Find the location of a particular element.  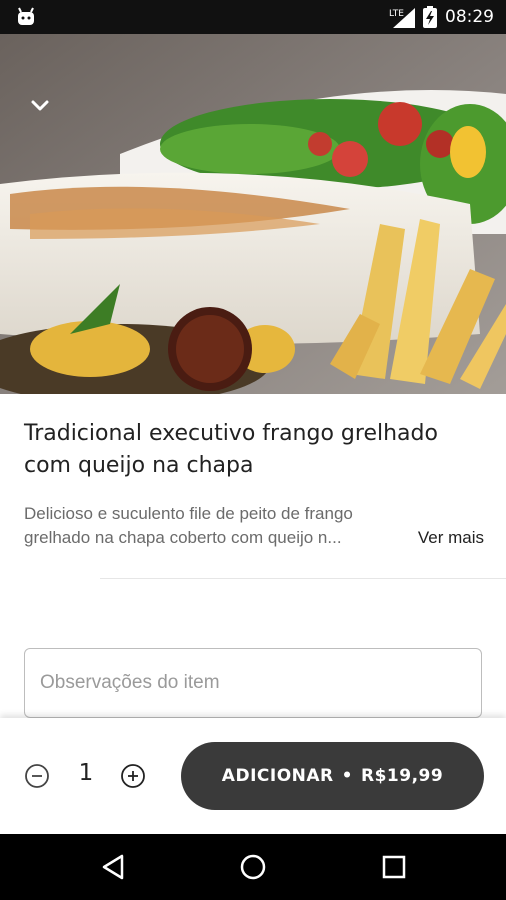

recents-icon is located at coordinates (394, 867).